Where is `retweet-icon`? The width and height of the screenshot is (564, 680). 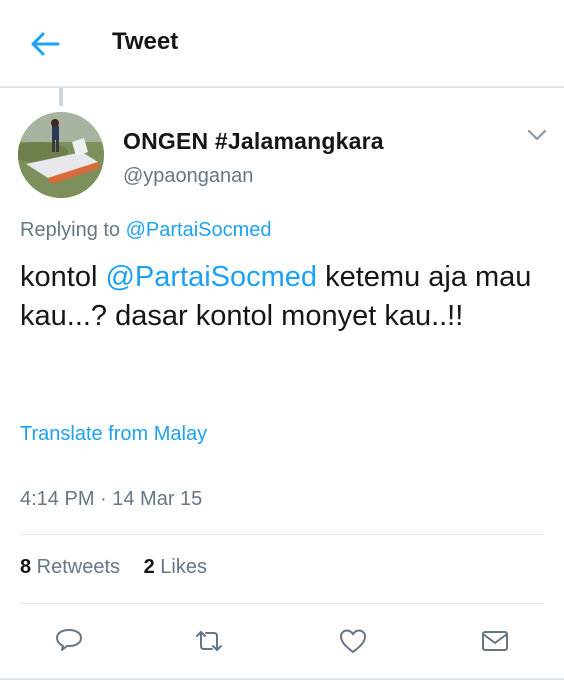 retweet-icon is located at coordinates (209, 641).